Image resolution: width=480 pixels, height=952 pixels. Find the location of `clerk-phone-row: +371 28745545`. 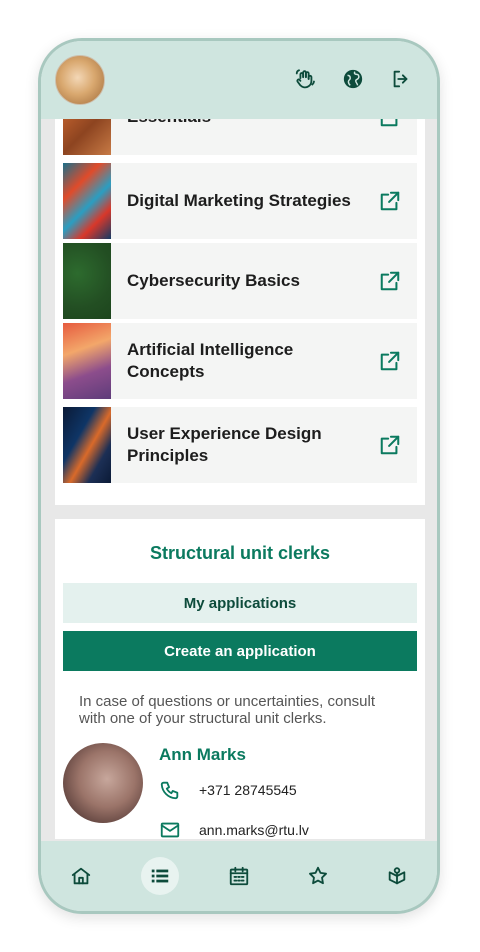

clerk-phone-row: +371 28745545 is located at coordinates (228, 790).